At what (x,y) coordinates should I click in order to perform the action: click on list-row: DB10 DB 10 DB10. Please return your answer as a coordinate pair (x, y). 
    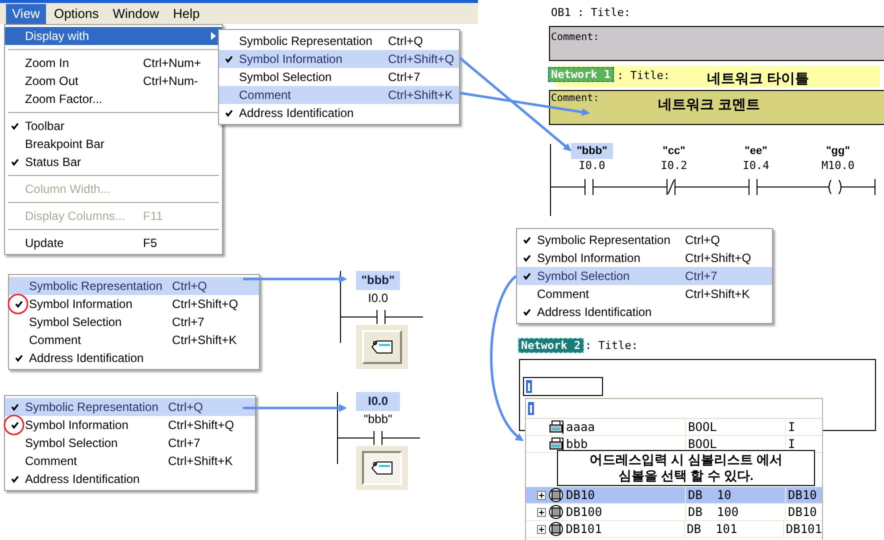
    Looking at the image, I should click on (674, 495).